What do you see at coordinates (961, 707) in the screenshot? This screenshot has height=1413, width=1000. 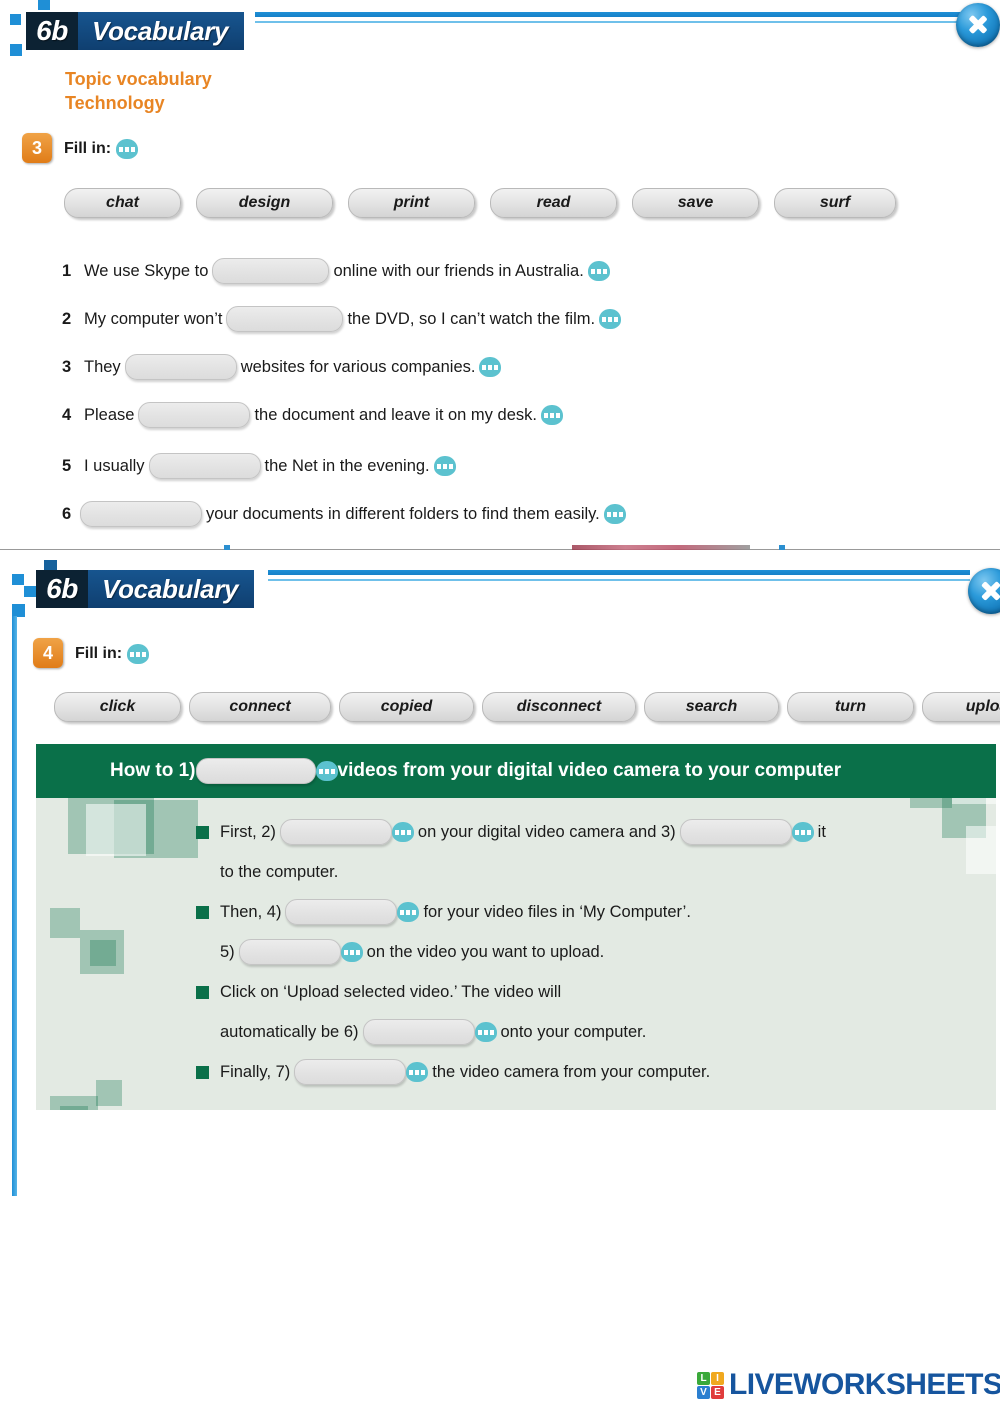 I see `wordbank-pill: upload` at bounding box center [961, 707].